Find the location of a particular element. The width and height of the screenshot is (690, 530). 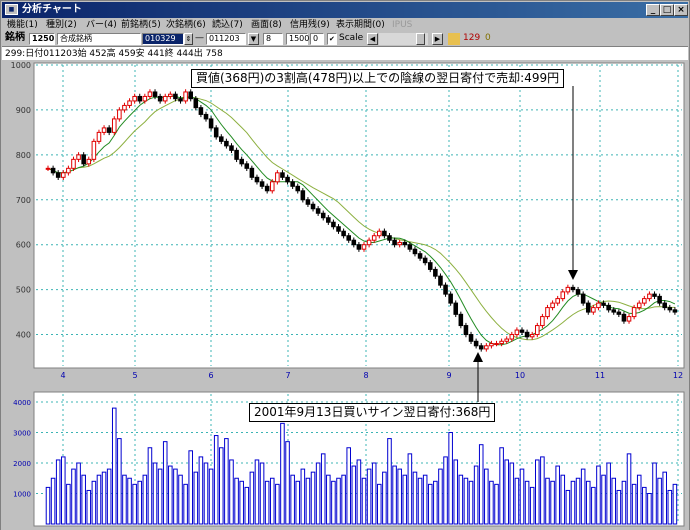

month-tick-label: 8 is located at coordinates (365, 375).